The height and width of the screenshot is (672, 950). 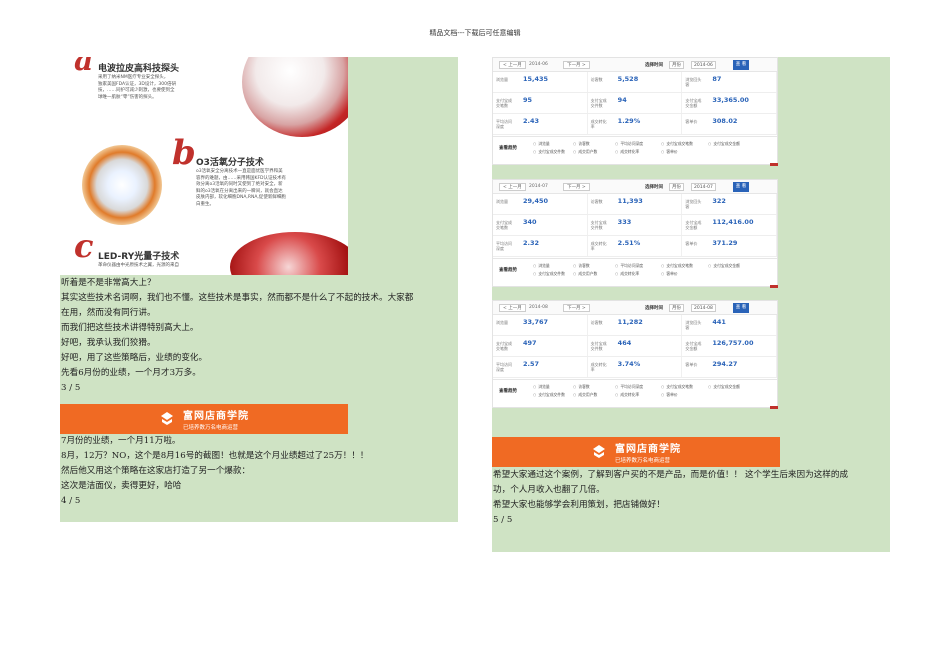 What do you see at coordinates (629, 243) in the screenshot?
I see `stat-value: 2.51%` at bounding box center [629, 243].